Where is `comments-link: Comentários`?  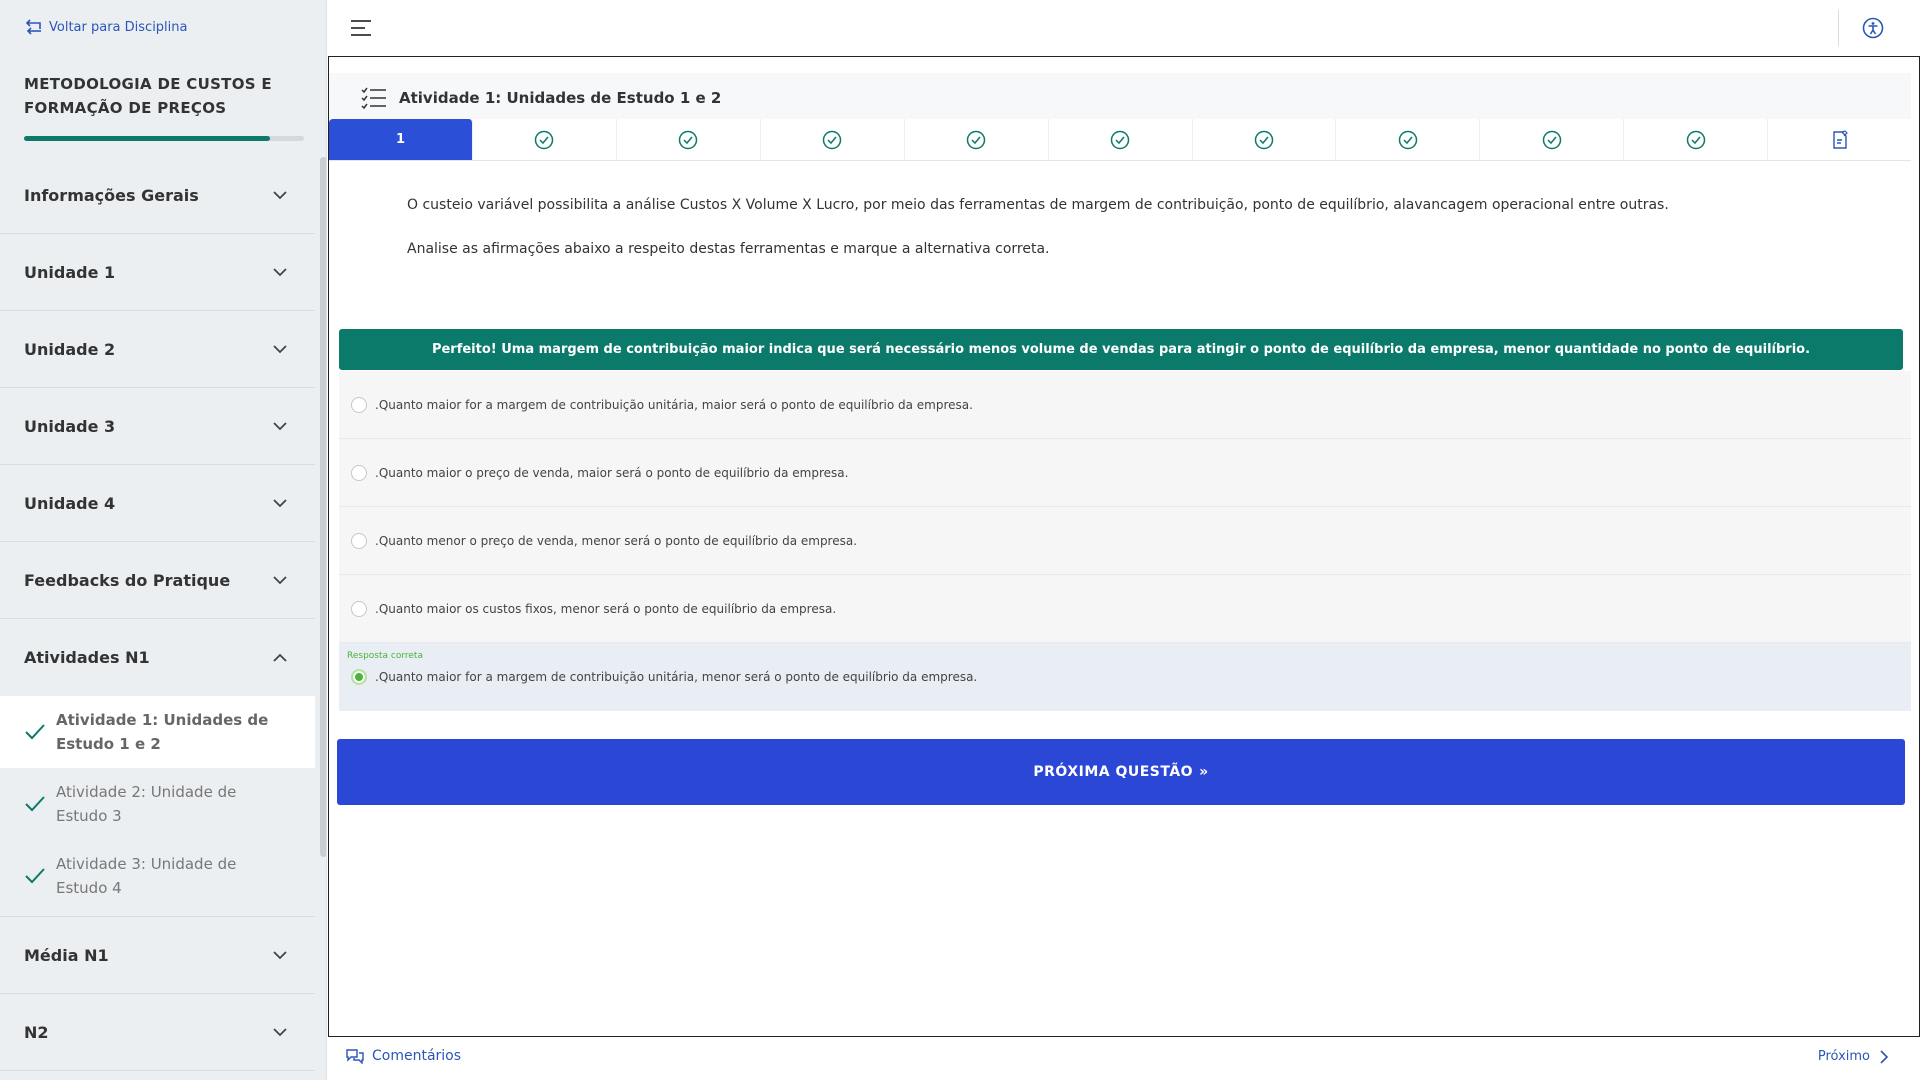 comments-link: Comentários is located at coordinates (403, 1056).